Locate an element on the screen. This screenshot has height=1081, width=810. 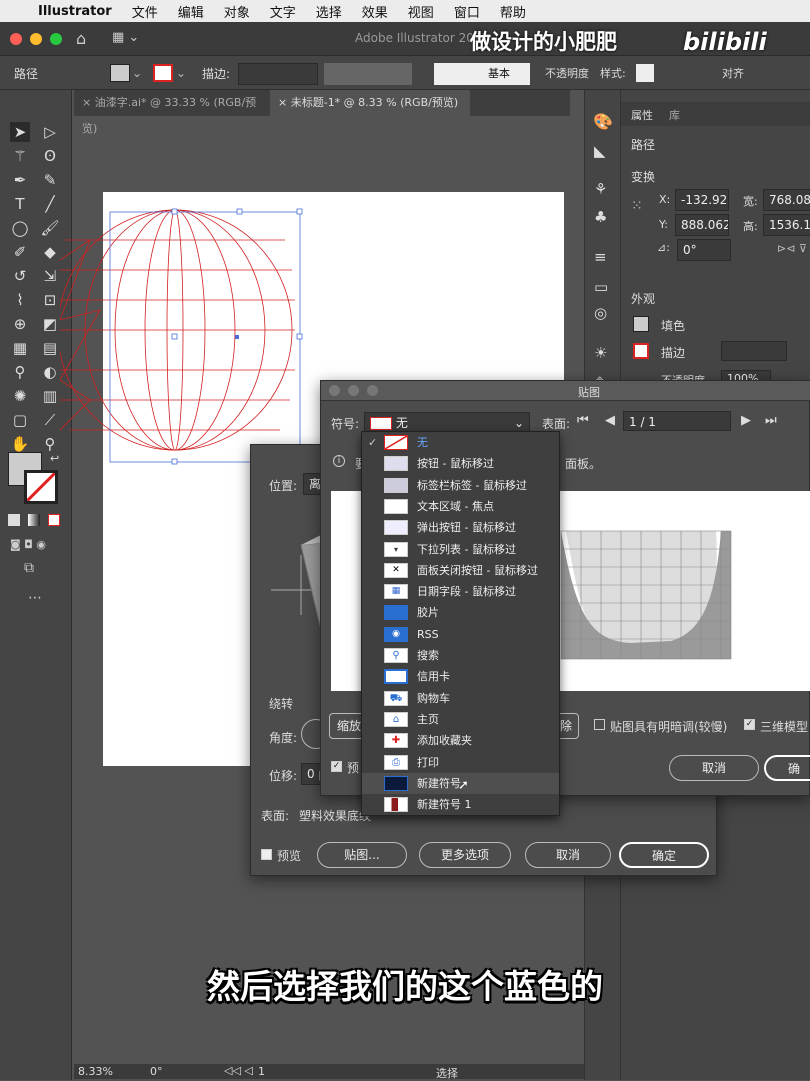
surface-index: 1 / 1 is located at coordinates (677, 421).